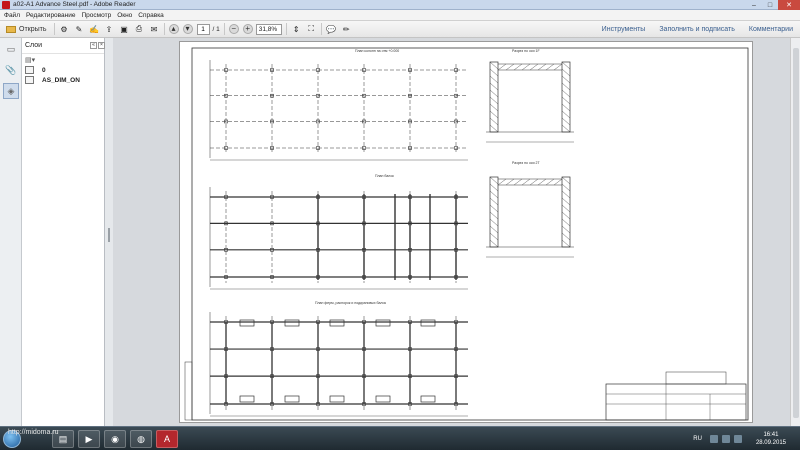  What do you see at coordinates (124, 15) in the screenshot?
I see `menu-window: Окно` at bounding box center [124, 15].